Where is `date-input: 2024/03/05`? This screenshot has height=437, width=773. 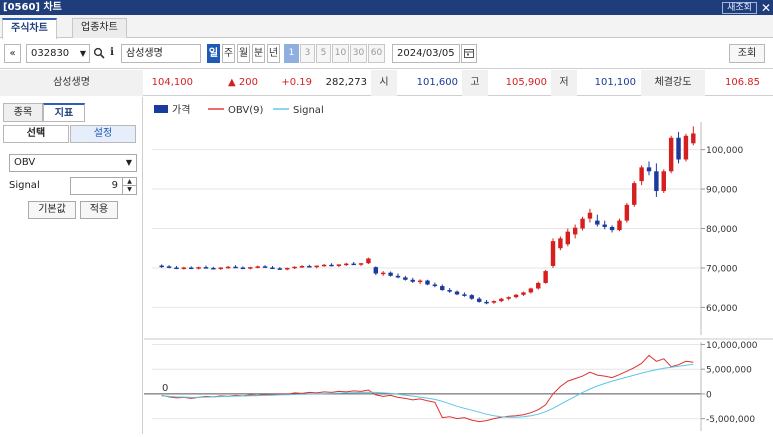
date-input: 2024/03/05 is located at coordinates (426, 53).